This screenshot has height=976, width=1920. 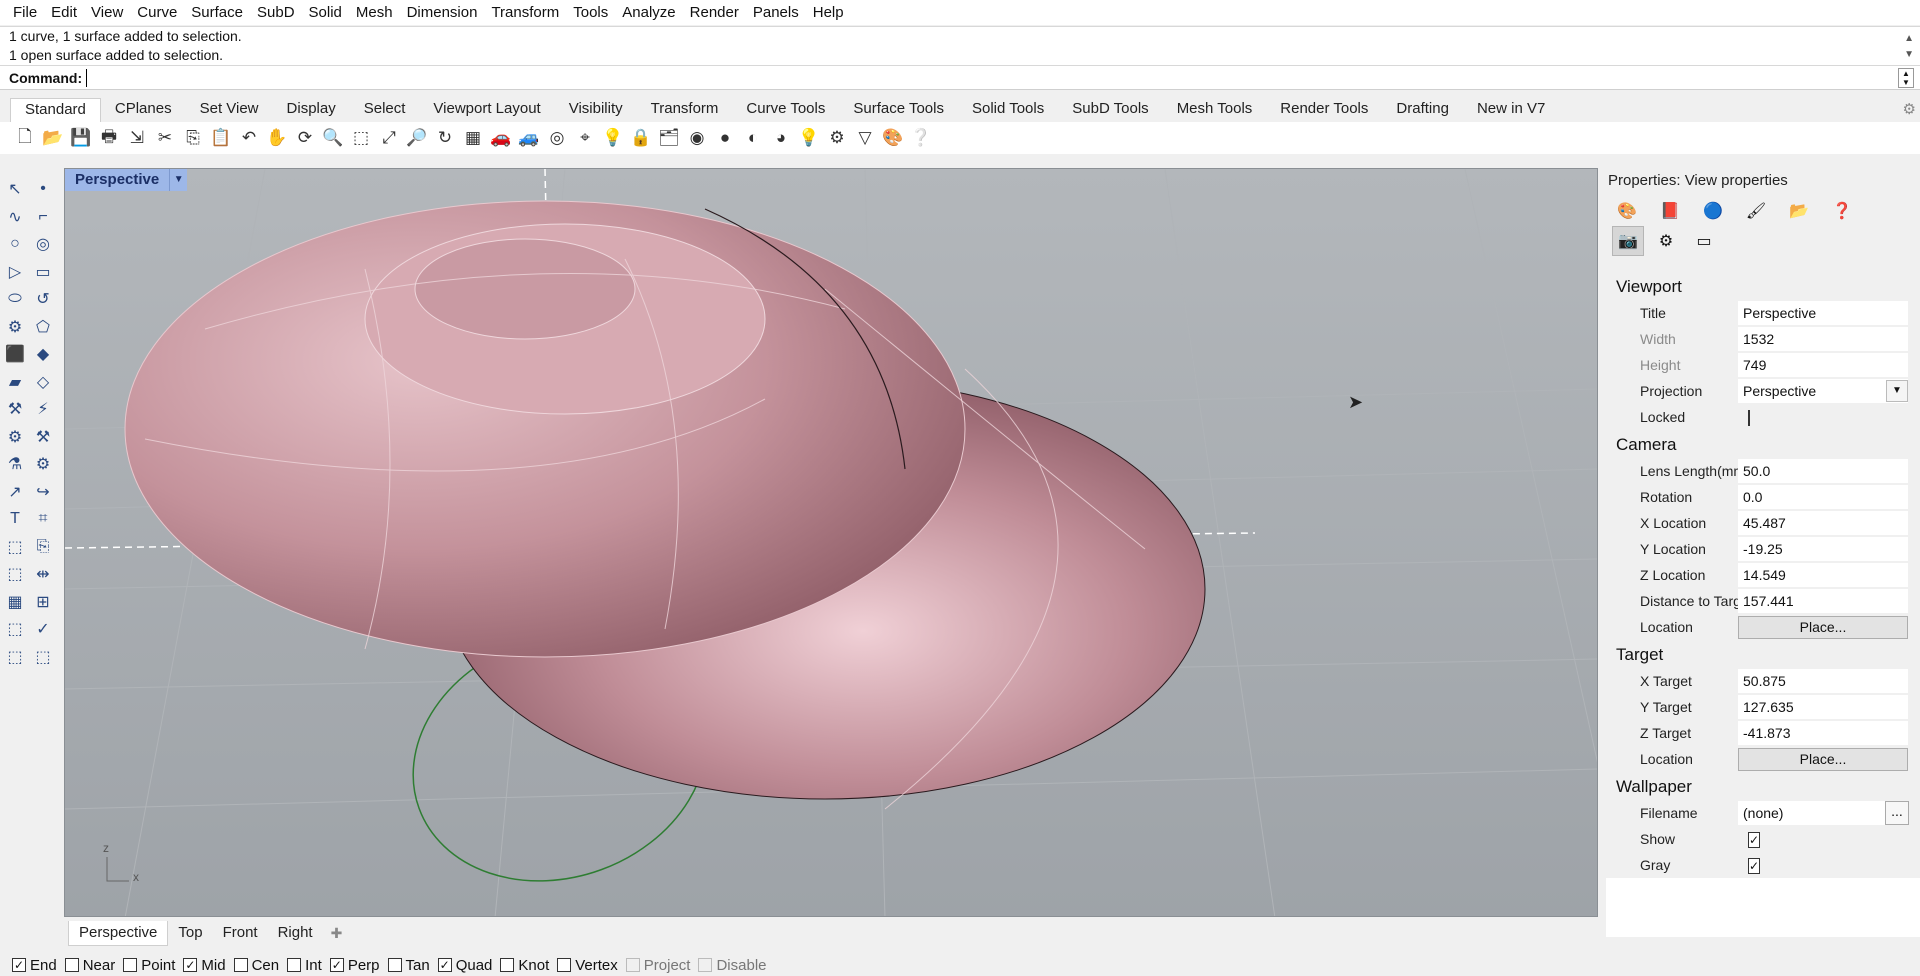 What do you see at coordinates (240, 933) in the screenshot?
I see `viewport-tab-front: Front` at bounding box center [240, 933].